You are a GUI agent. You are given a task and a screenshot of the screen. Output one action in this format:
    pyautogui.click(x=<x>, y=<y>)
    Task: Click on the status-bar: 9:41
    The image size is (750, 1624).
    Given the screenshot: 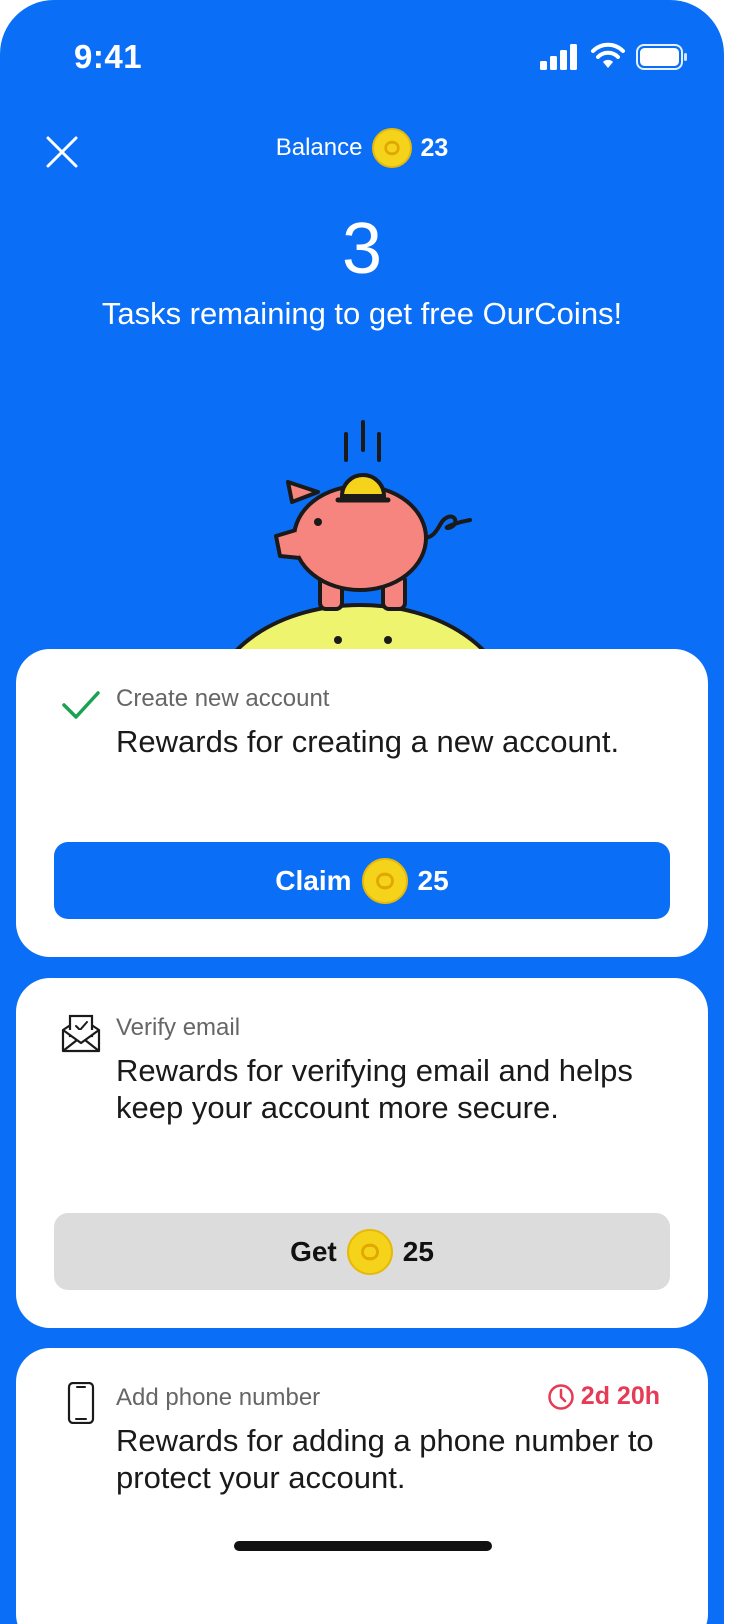 What is the action you would take?
    pyautogui.click(x=362, y=55)
    